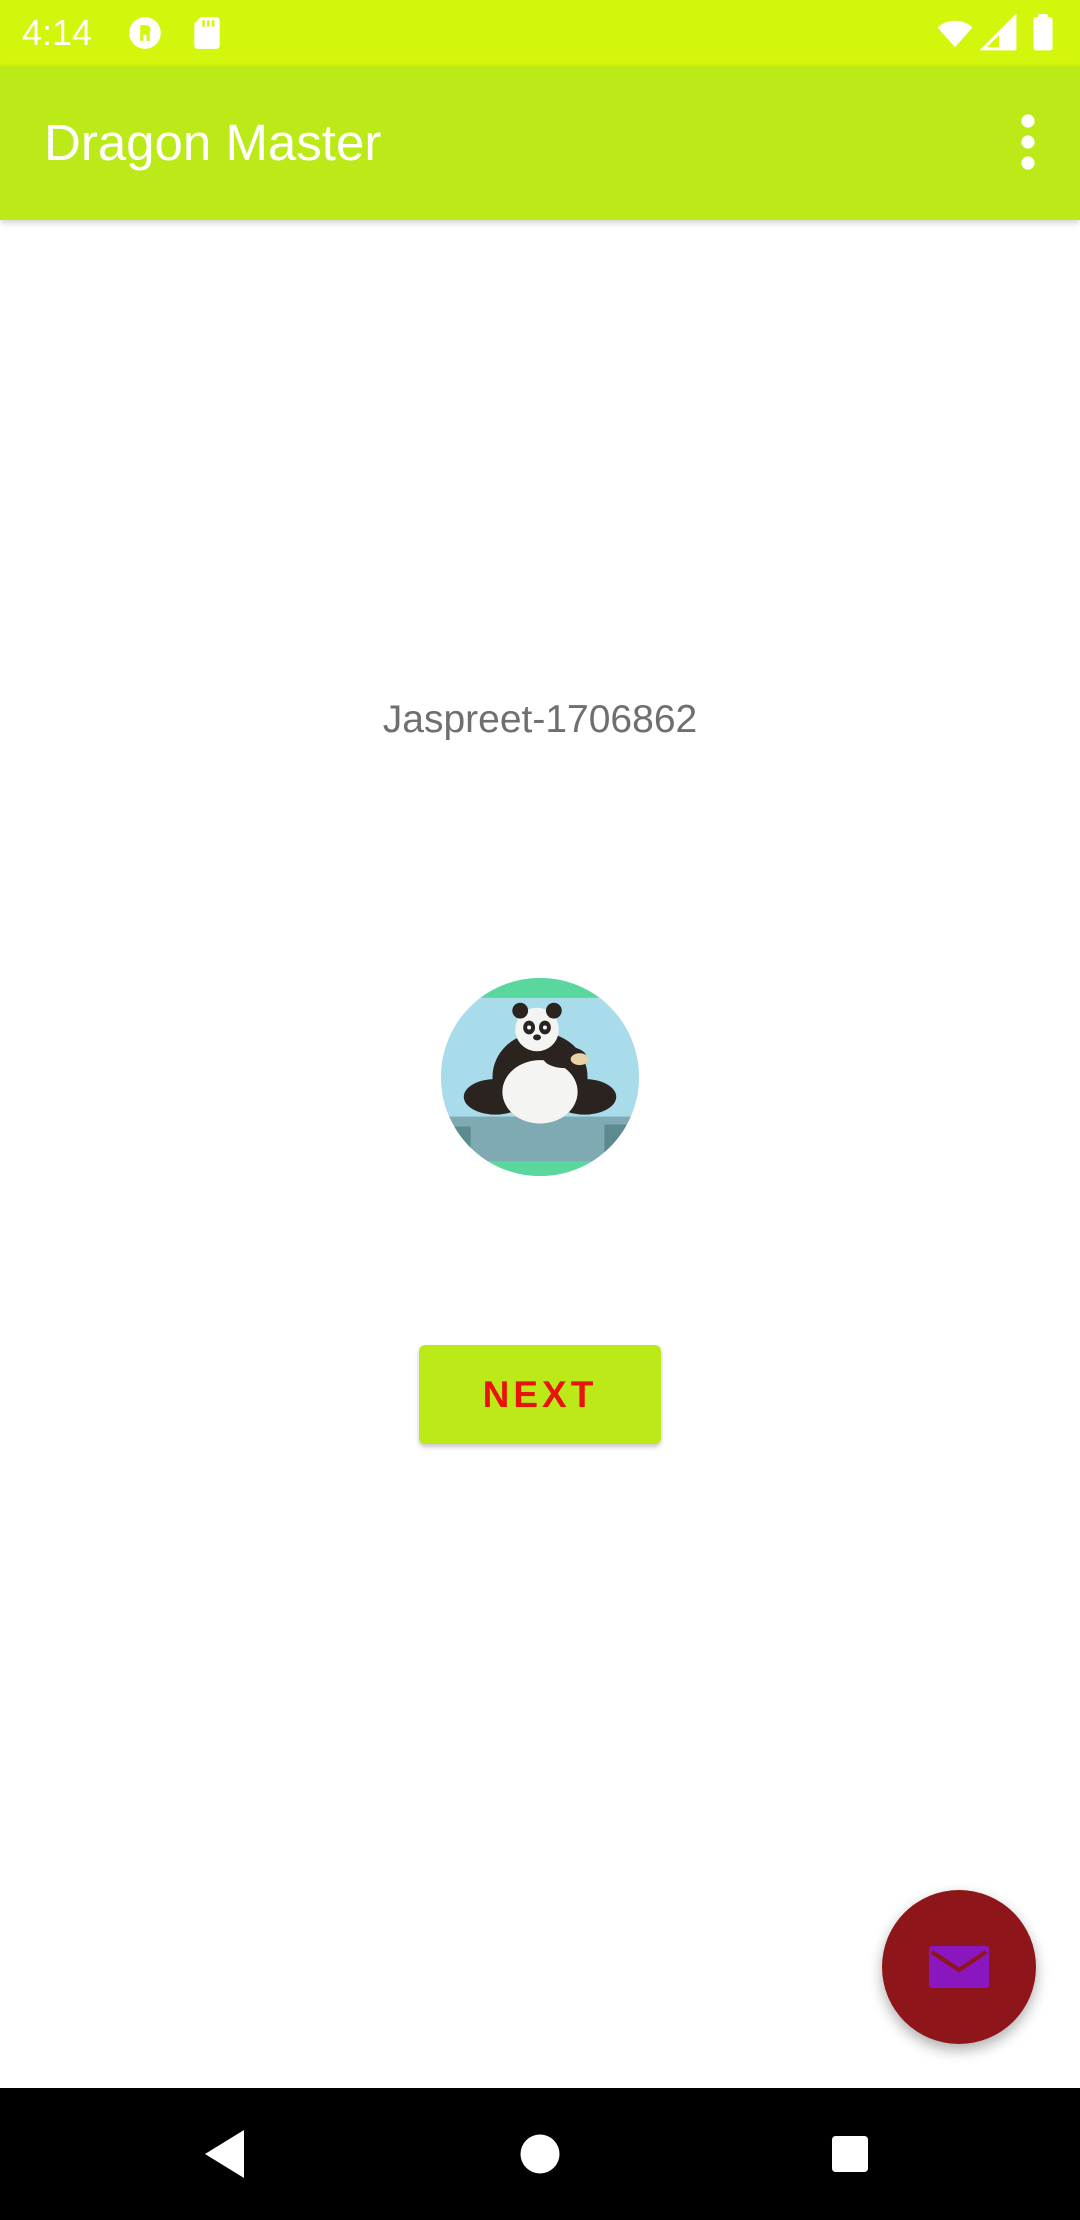  I want to click on next-button: NEXT, so click(540, 1394).